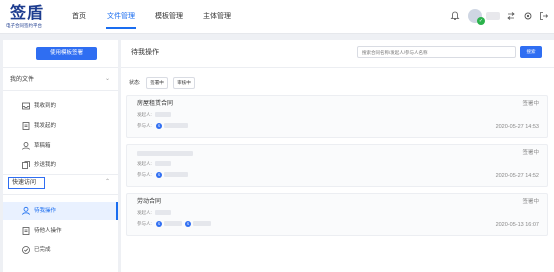 Image resolution: width=554 pixels, height=272 pixels. I want to click on active-indicator, so click(117, 211).